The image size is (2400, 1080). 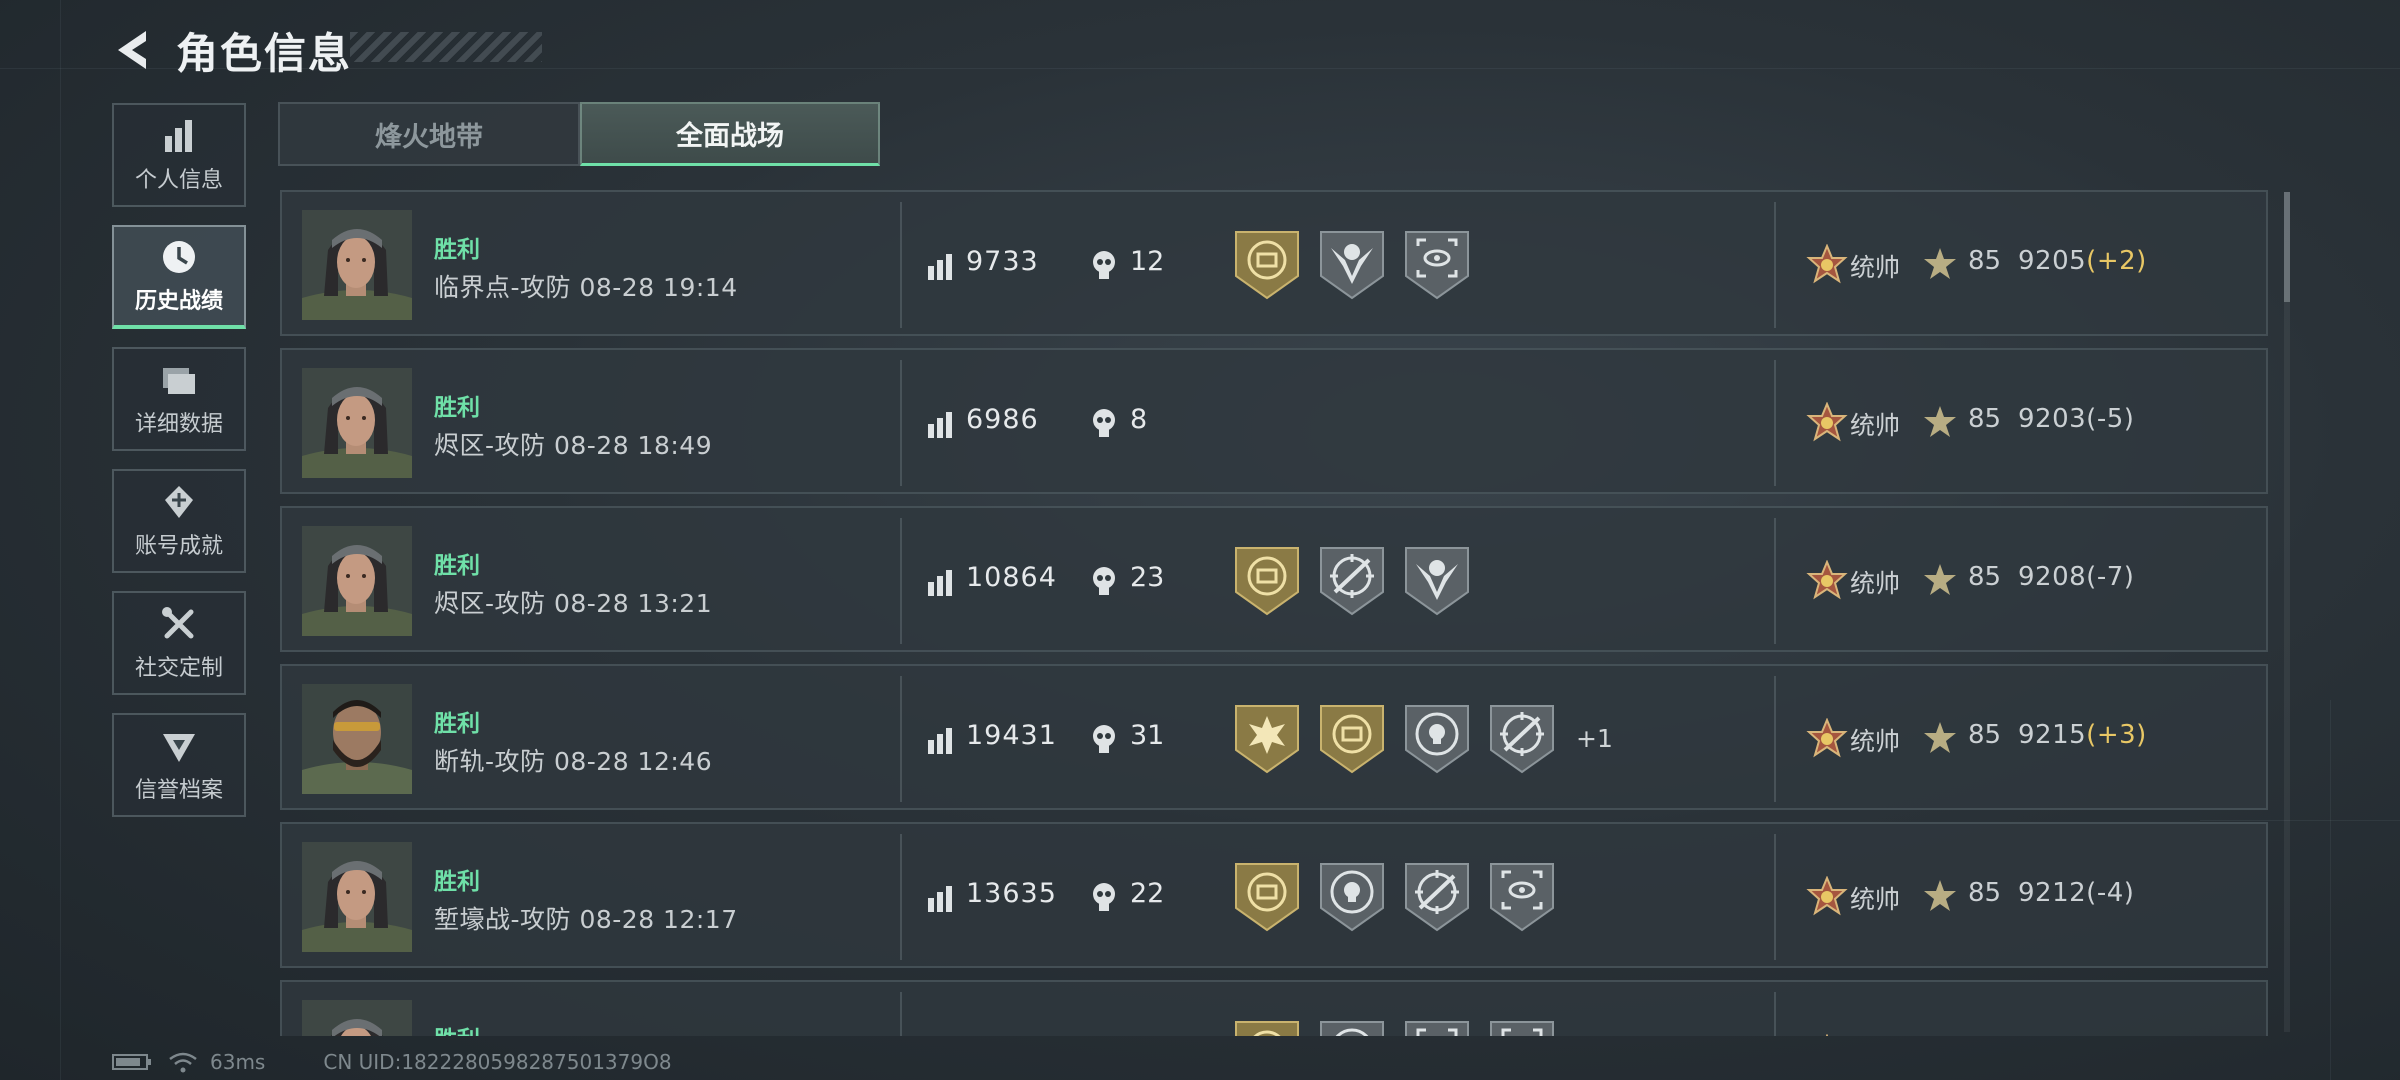 I want to click on rating-change: (-5), so click(x=2110, y=419).